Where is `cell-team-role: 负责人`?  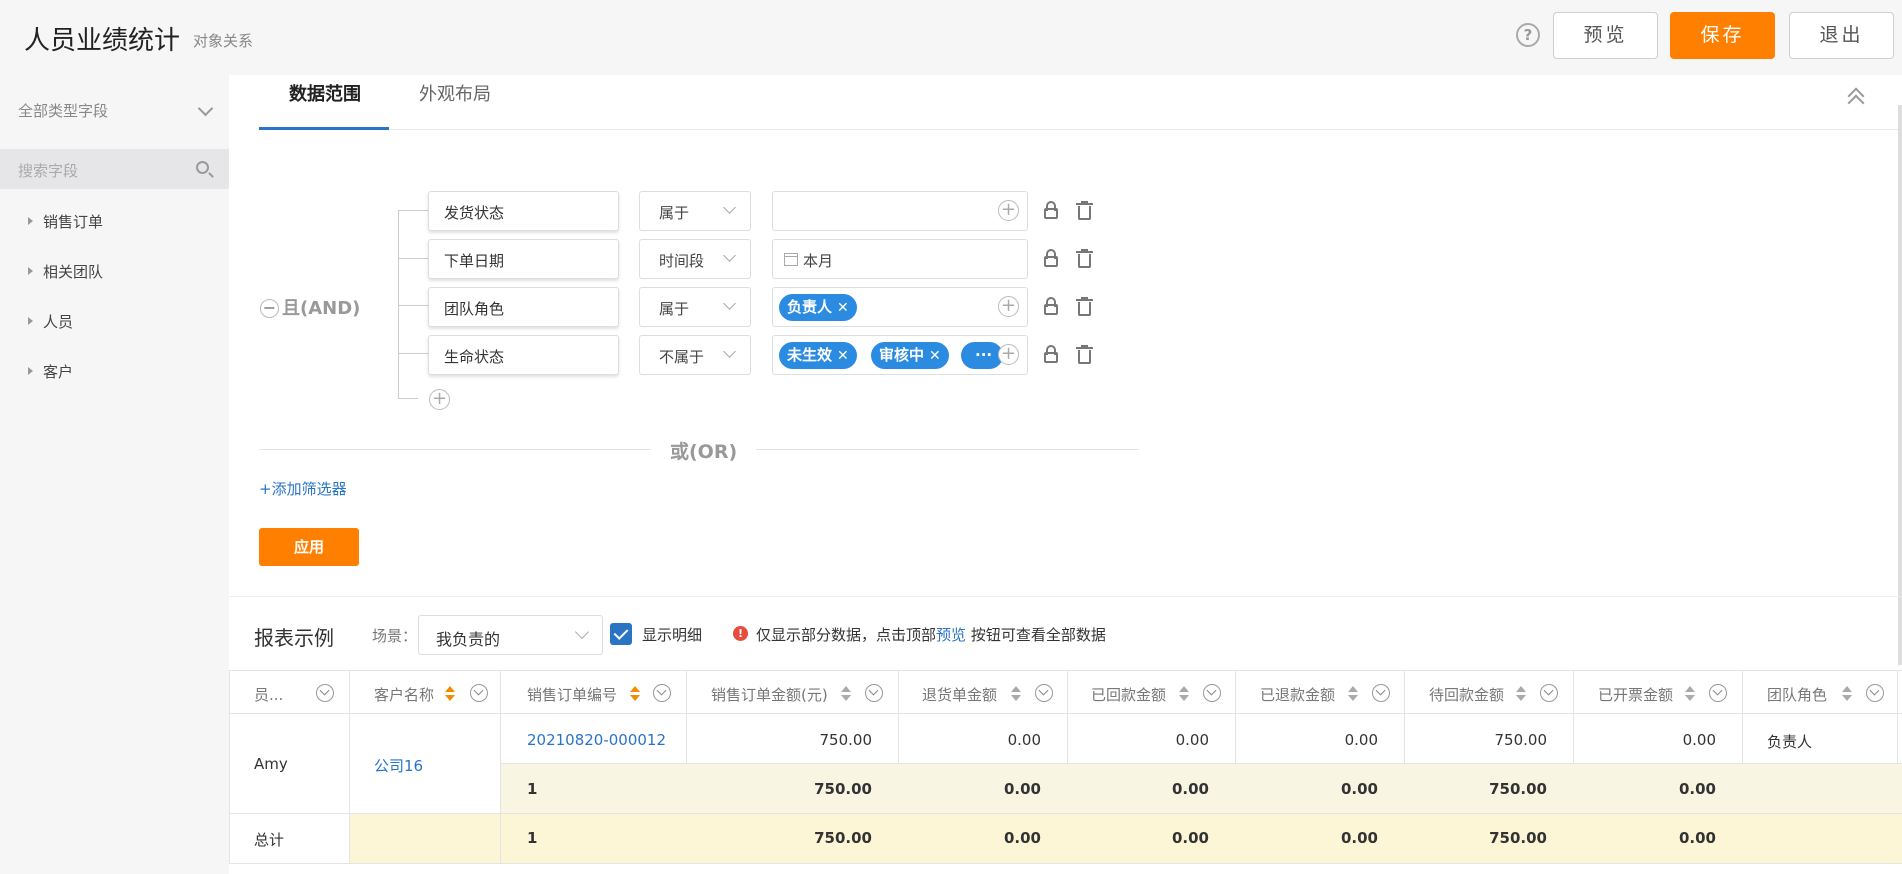 cell-team-role: 负责人 is located at coordinates (1790, 742).